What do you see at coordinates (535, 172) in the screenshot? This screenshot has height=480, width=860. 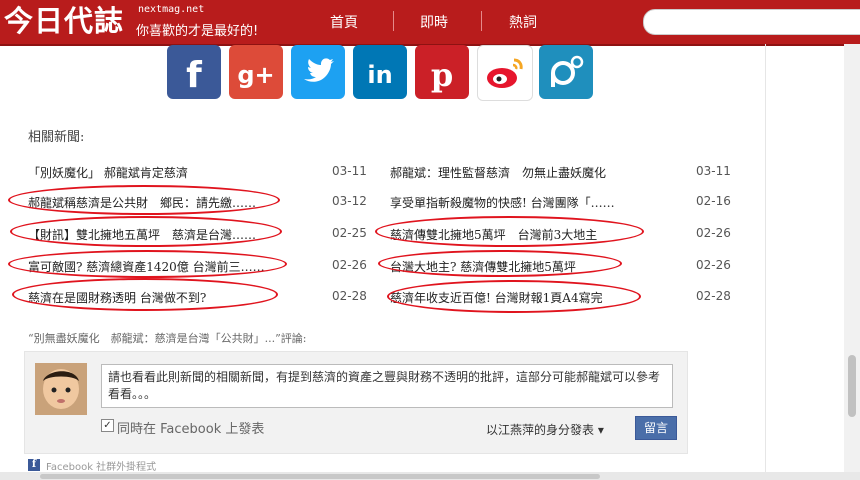 I see `related-news-link: 郝龍斌：理性監督慈濟 勿無止盡妖魔化` at bounding box center [535, 172].